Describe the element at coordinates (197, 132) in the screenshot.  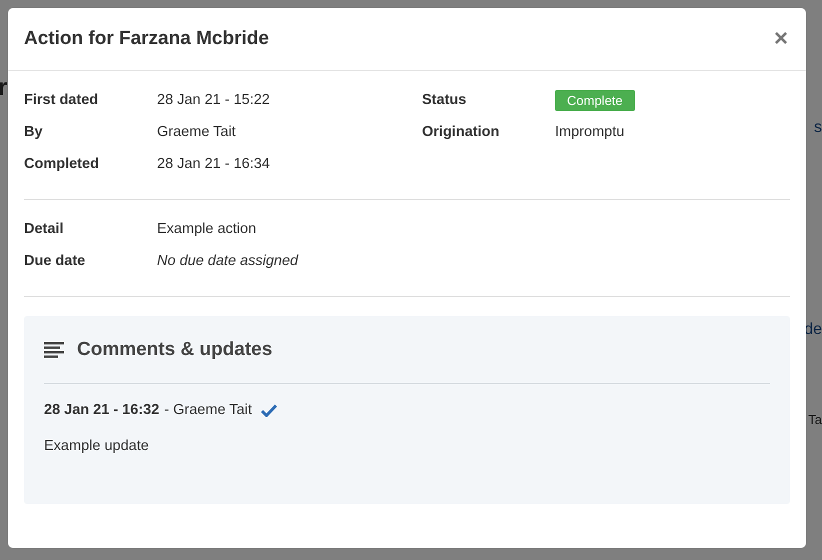
I see `field-value: Graeme Tait` at that location.